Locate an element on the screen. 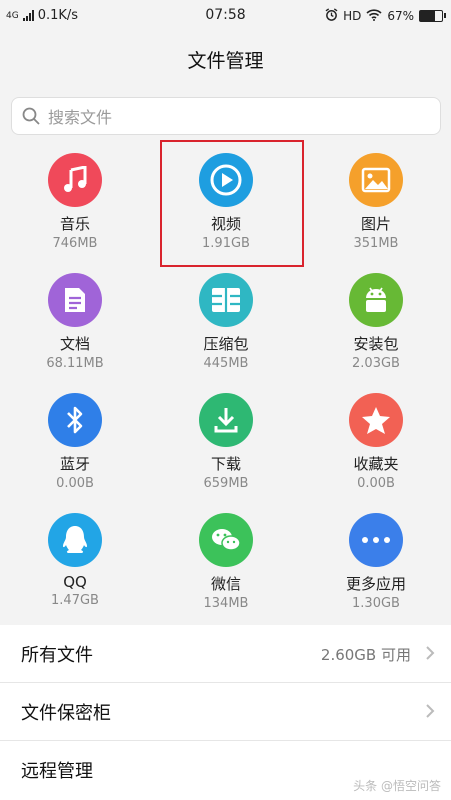 The image size is (451, 800). wifi-icon is located at coordinates (374, 16).